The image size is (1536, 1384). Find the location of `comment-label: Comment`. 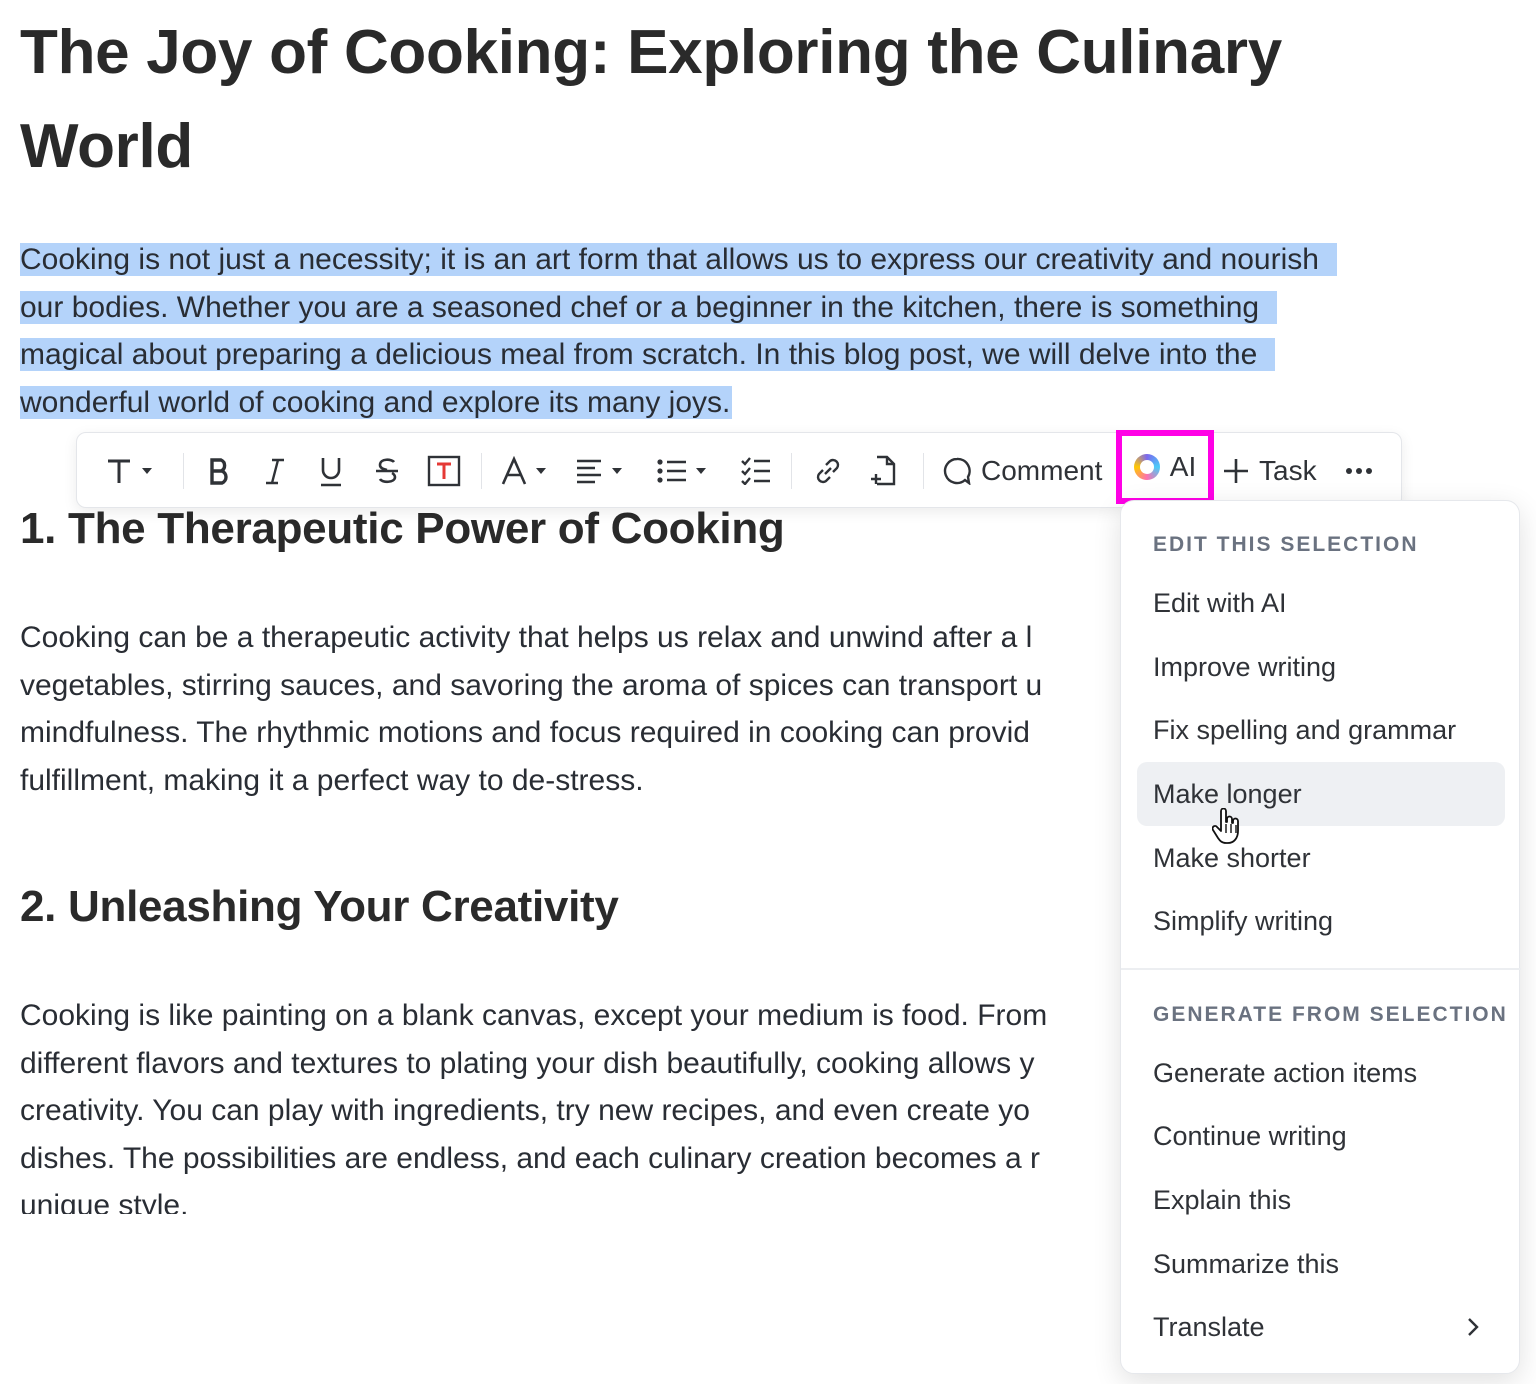

comment-label: Comment is located at coordinates (1042, 470).